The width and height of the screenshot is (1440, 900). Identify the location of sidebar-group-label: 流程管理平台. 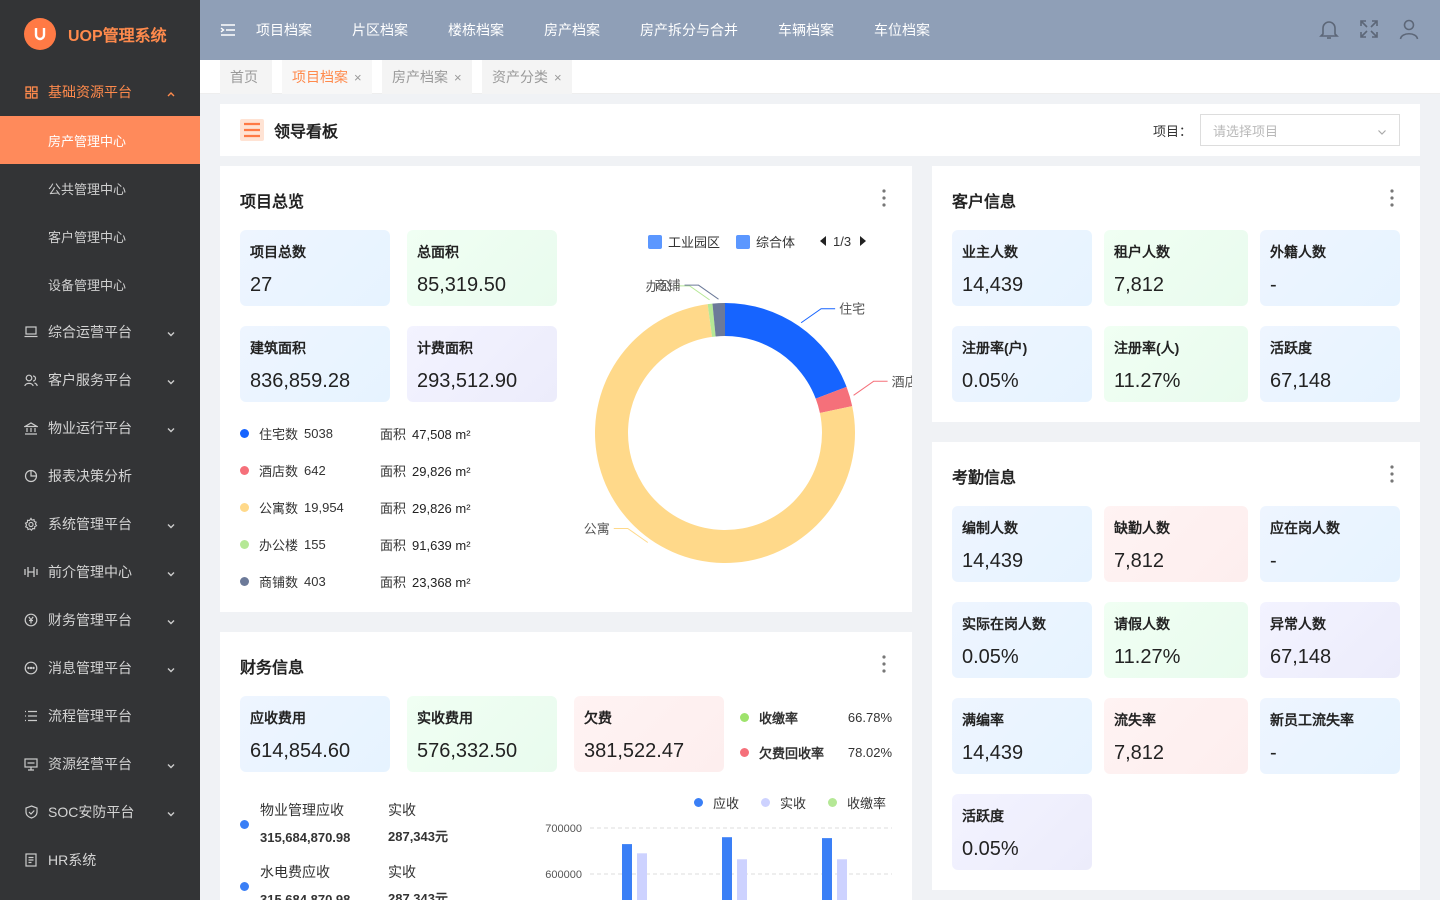
(90, 716).